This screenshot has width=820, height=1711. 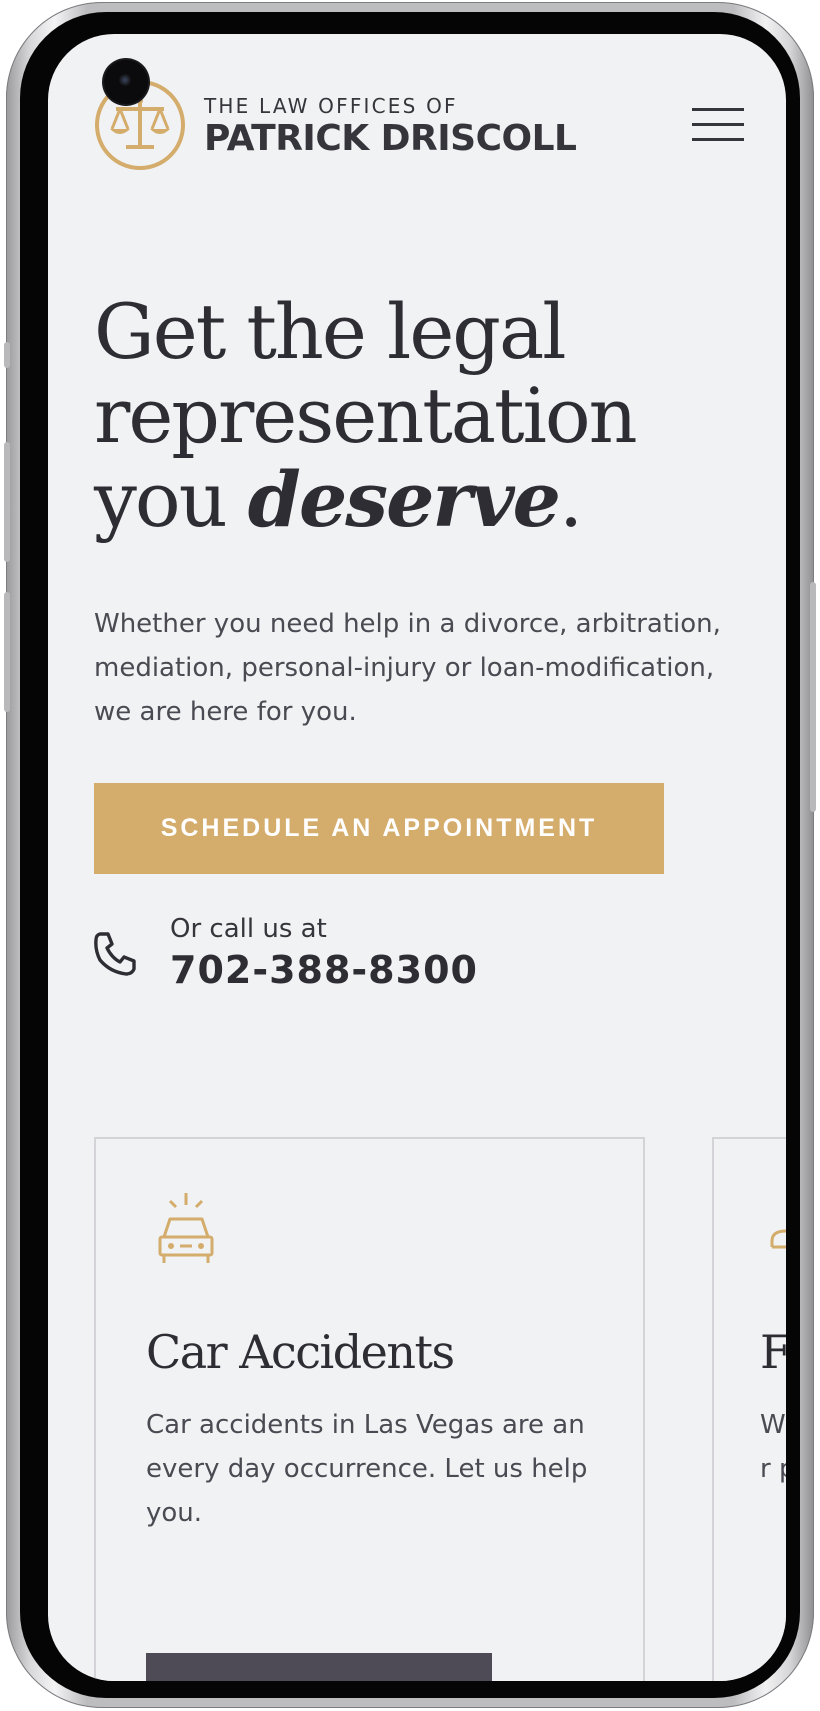 What do you see at coordinates (7, 652) in the screenshot?
I see `volume-down-button` at bounding box center [7, 652].